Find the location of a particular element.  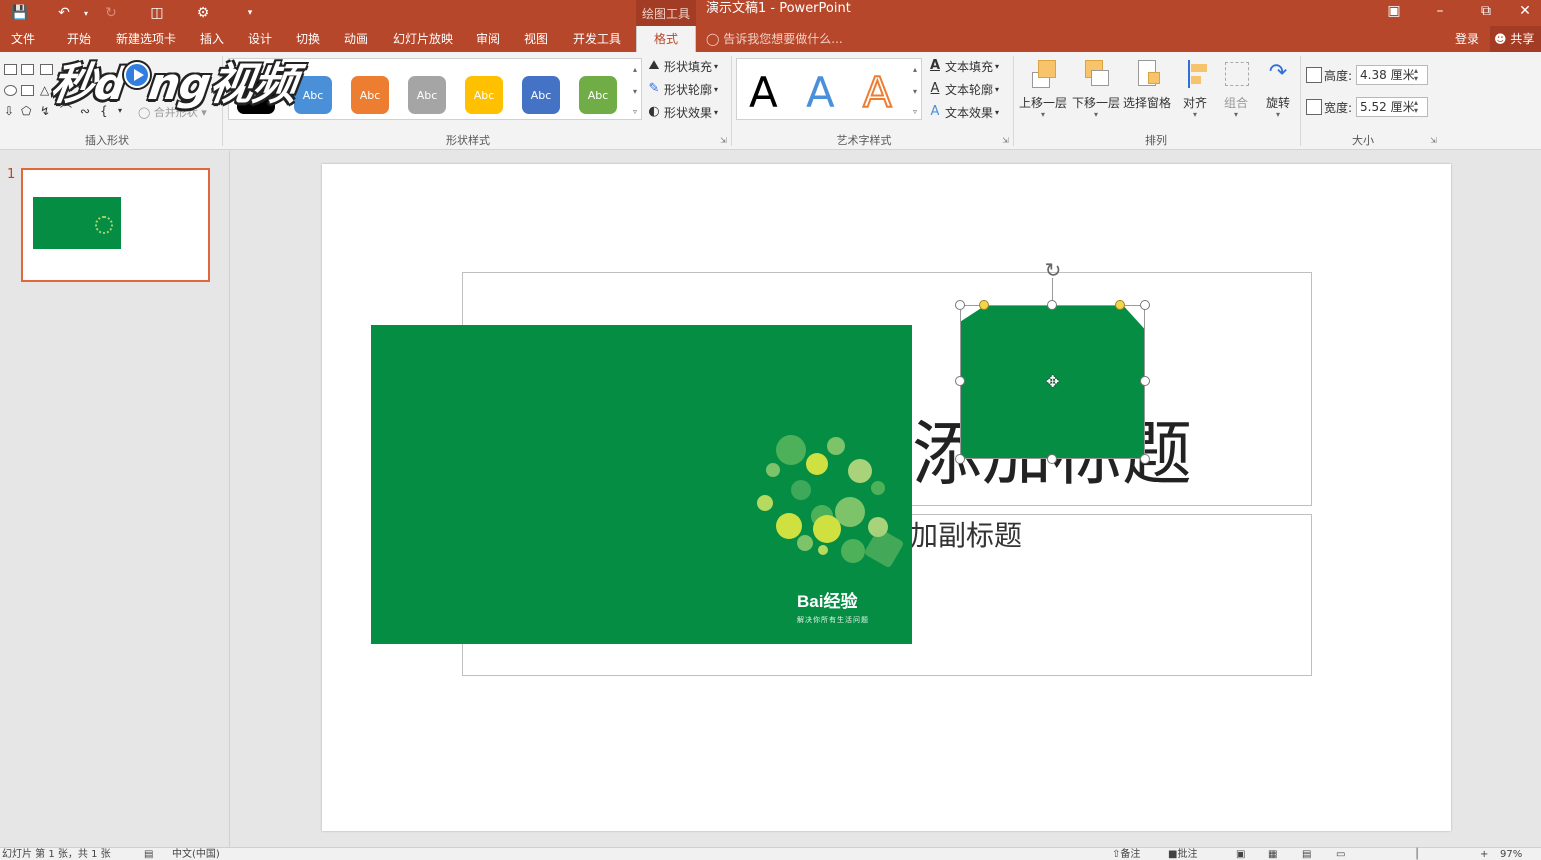

tab-view: 视图 is located at coordinates (536, 39).